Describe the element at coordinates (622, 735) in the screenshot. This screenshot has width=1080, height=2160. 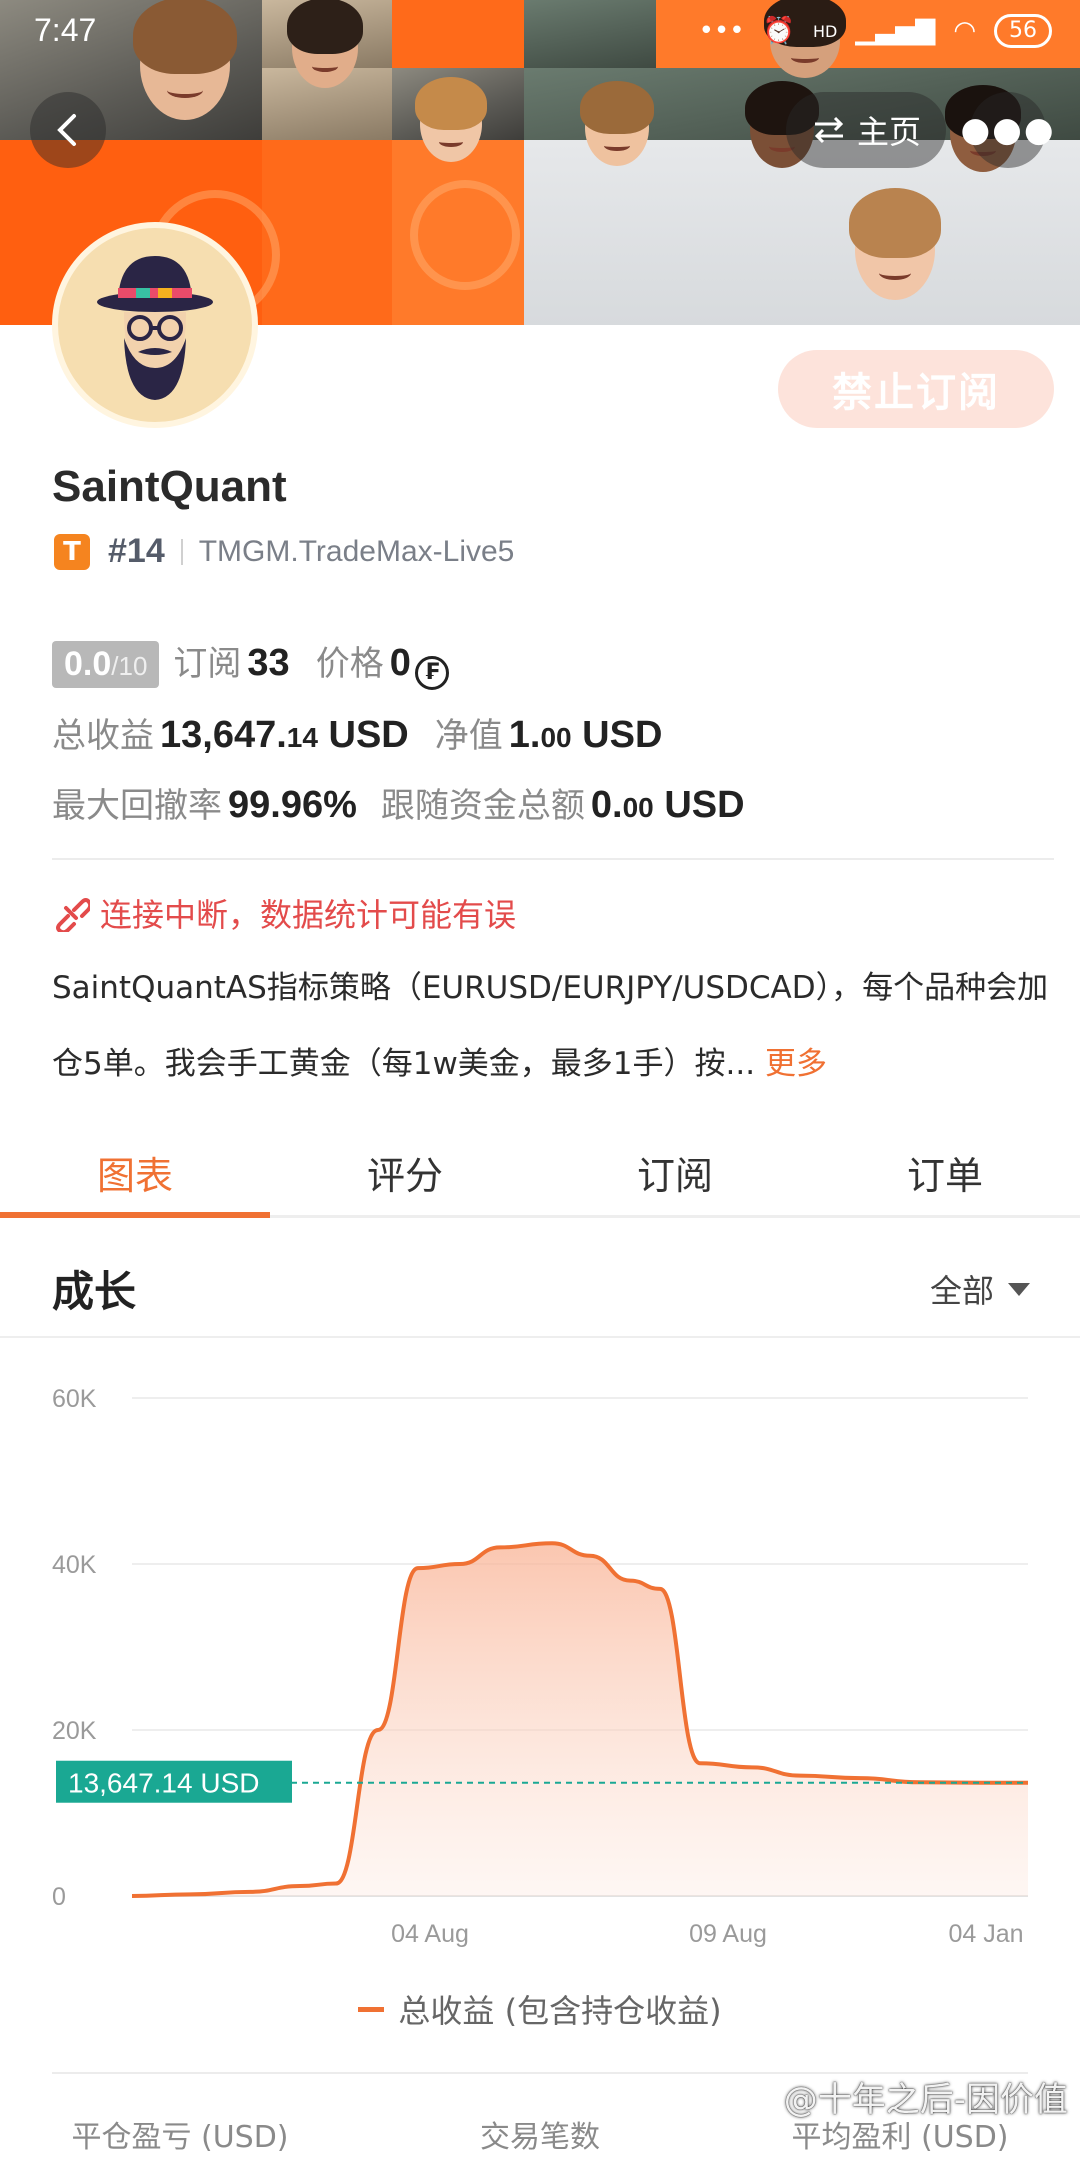
I see `net-value-unit: USD` at that location.